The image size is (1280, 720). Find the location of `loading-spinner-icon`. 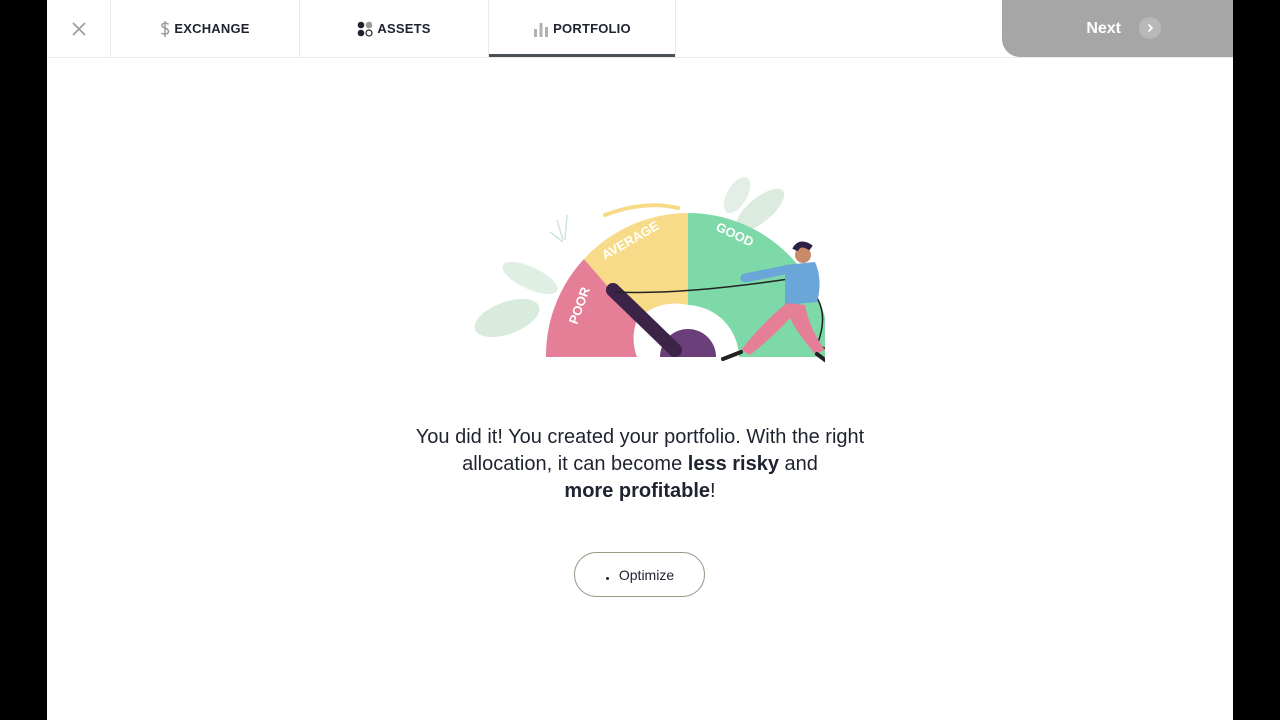

loading-spinner-icon is located at coordinates (608, 575).